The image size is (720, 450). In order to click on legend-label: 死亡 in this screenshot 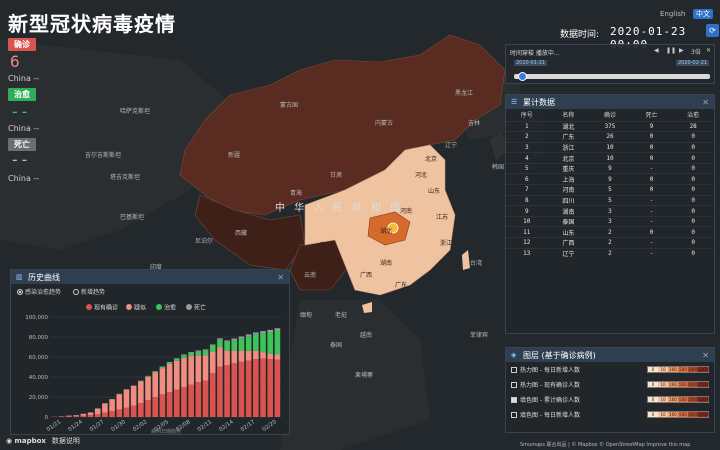, I will do `click(200, 308)`.